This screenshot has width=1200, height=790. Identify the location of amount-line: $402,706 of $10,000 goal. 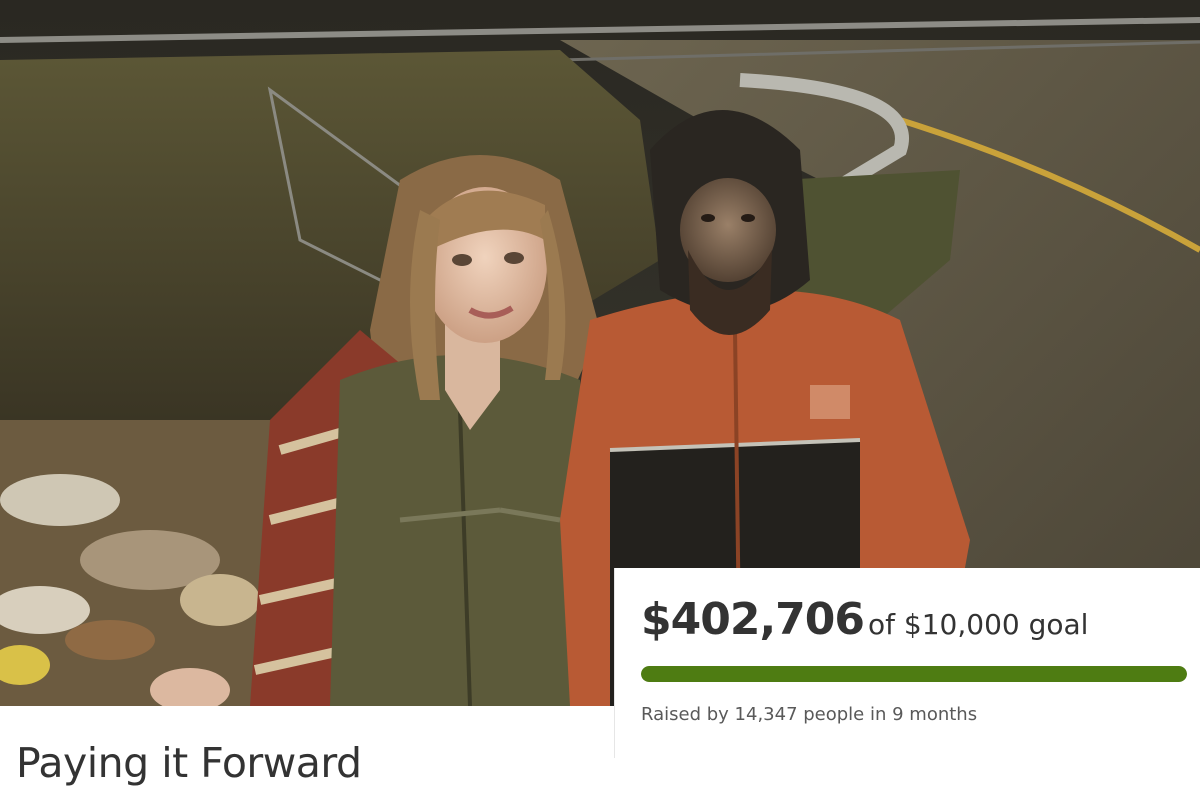
(864, 619).